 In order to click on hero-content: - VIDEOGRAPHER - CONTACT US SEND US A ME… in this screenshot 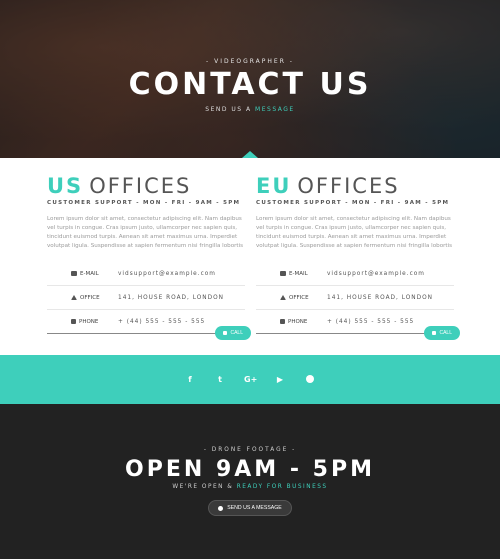, I will do `click(250, 85)`.